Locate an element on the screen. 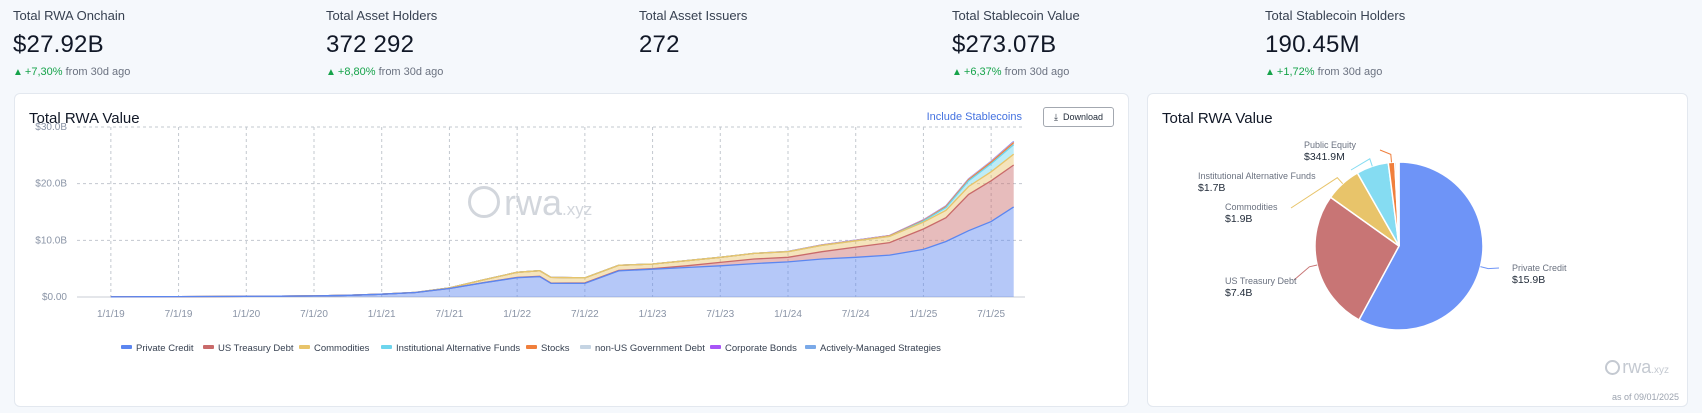 The width and height of the screenshot is (1702, 413). stat-label: Total Asset Holders is located at coordinates (382, 15).